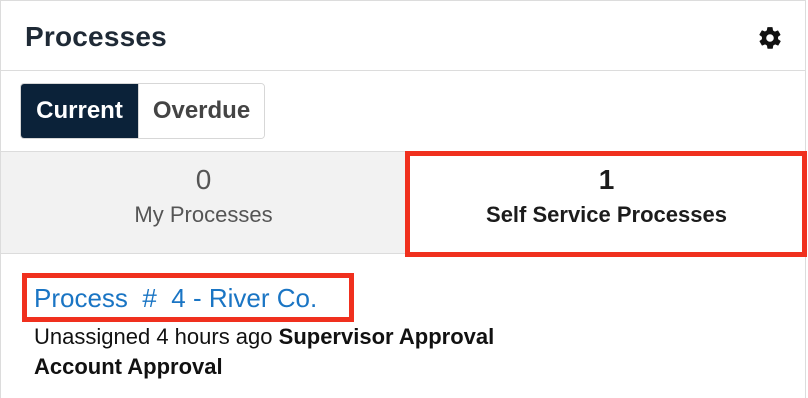  Describe the element at coordinates (128, 366) in the screenshot. I see `process-definition-name: Account Approval` at that location.